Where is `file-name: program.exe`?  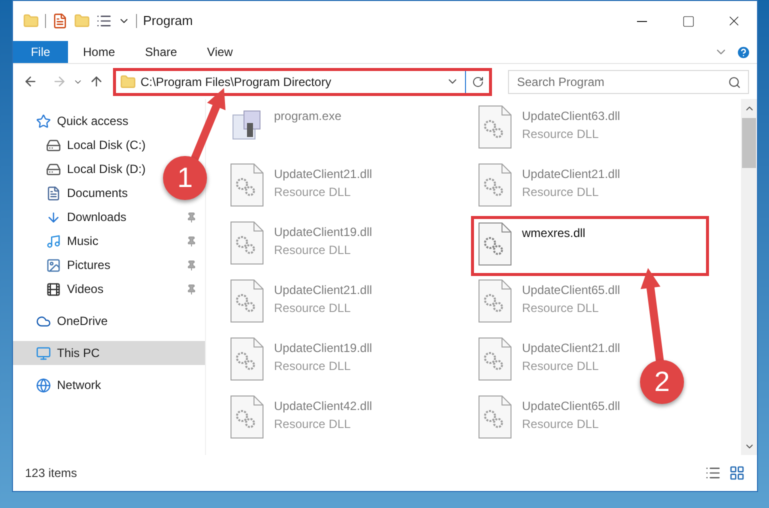
file-name: program.exe is located at coordinates (308, 116).